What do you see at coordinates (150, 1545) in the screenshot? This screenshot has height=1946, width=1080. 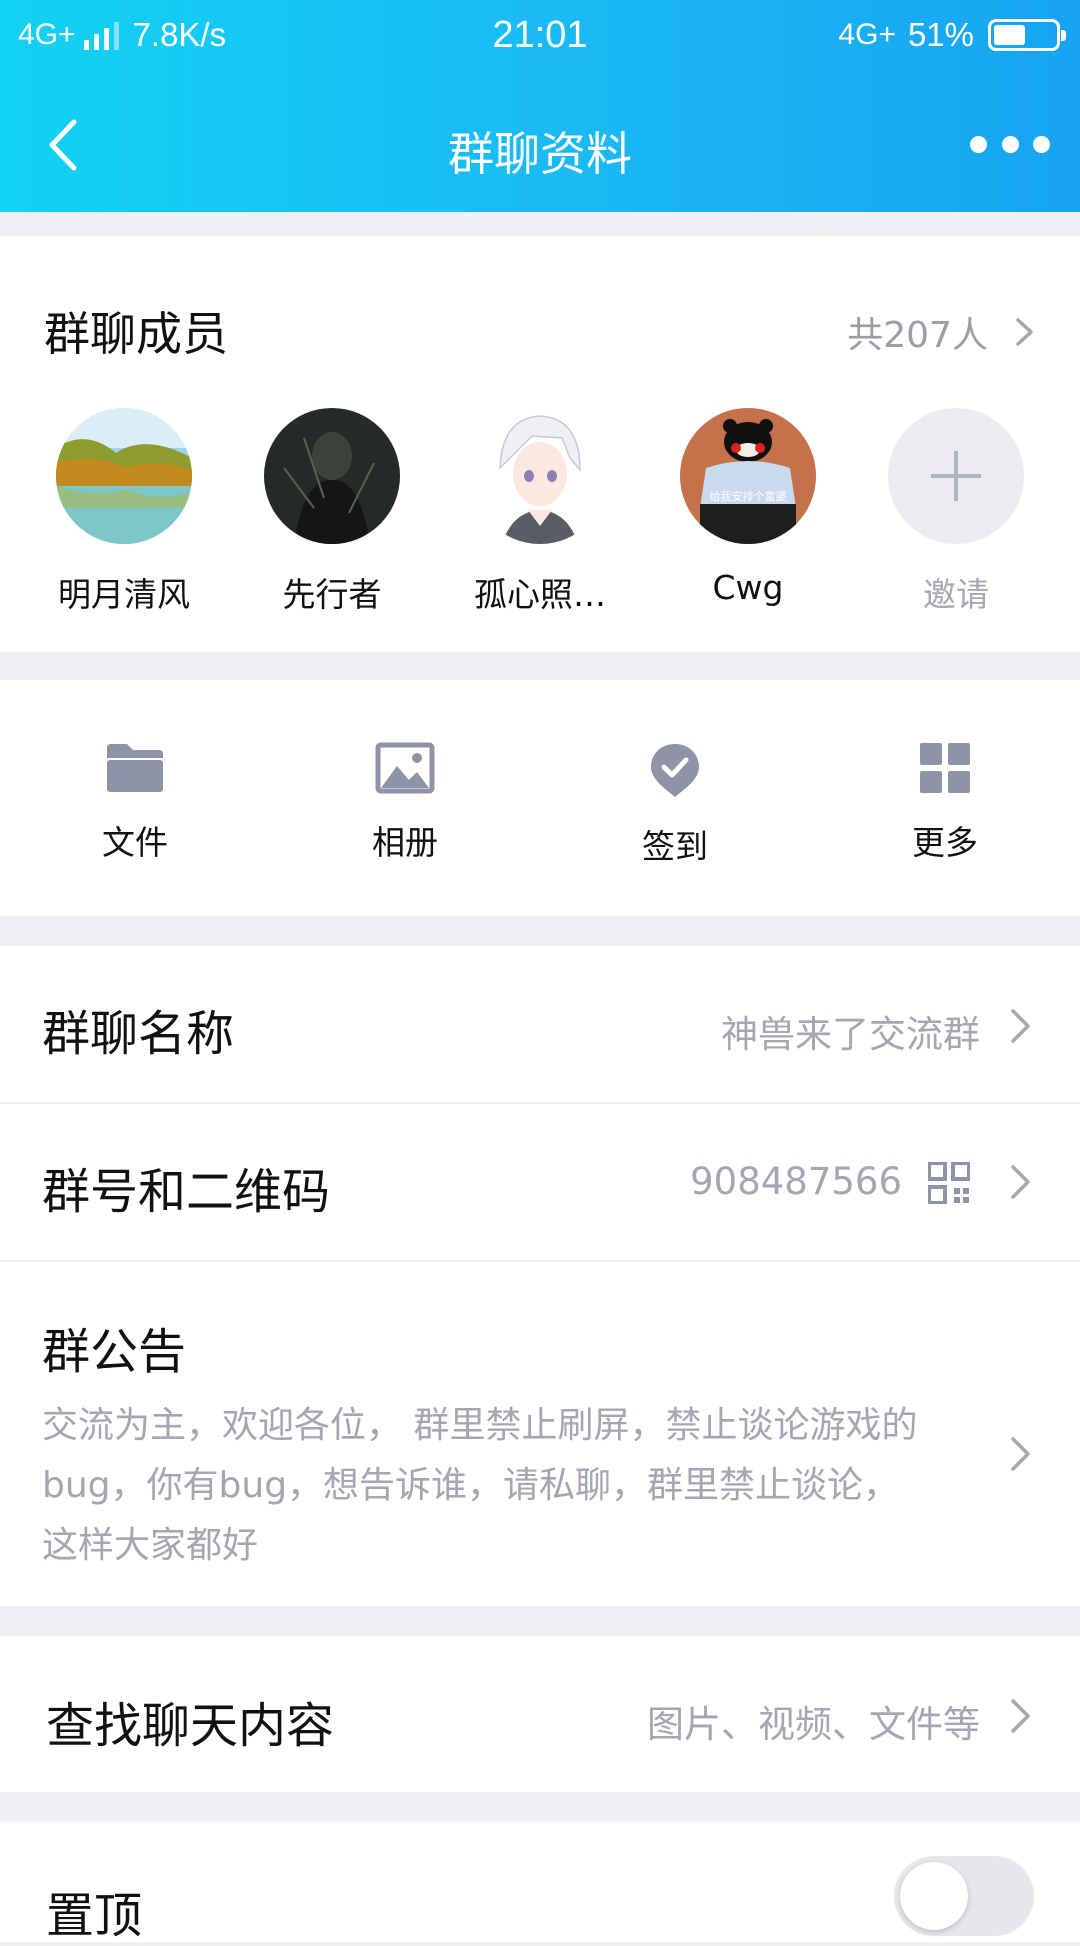 I see `notice-line: 这样大家都好` at bounding box center [150, 1545].